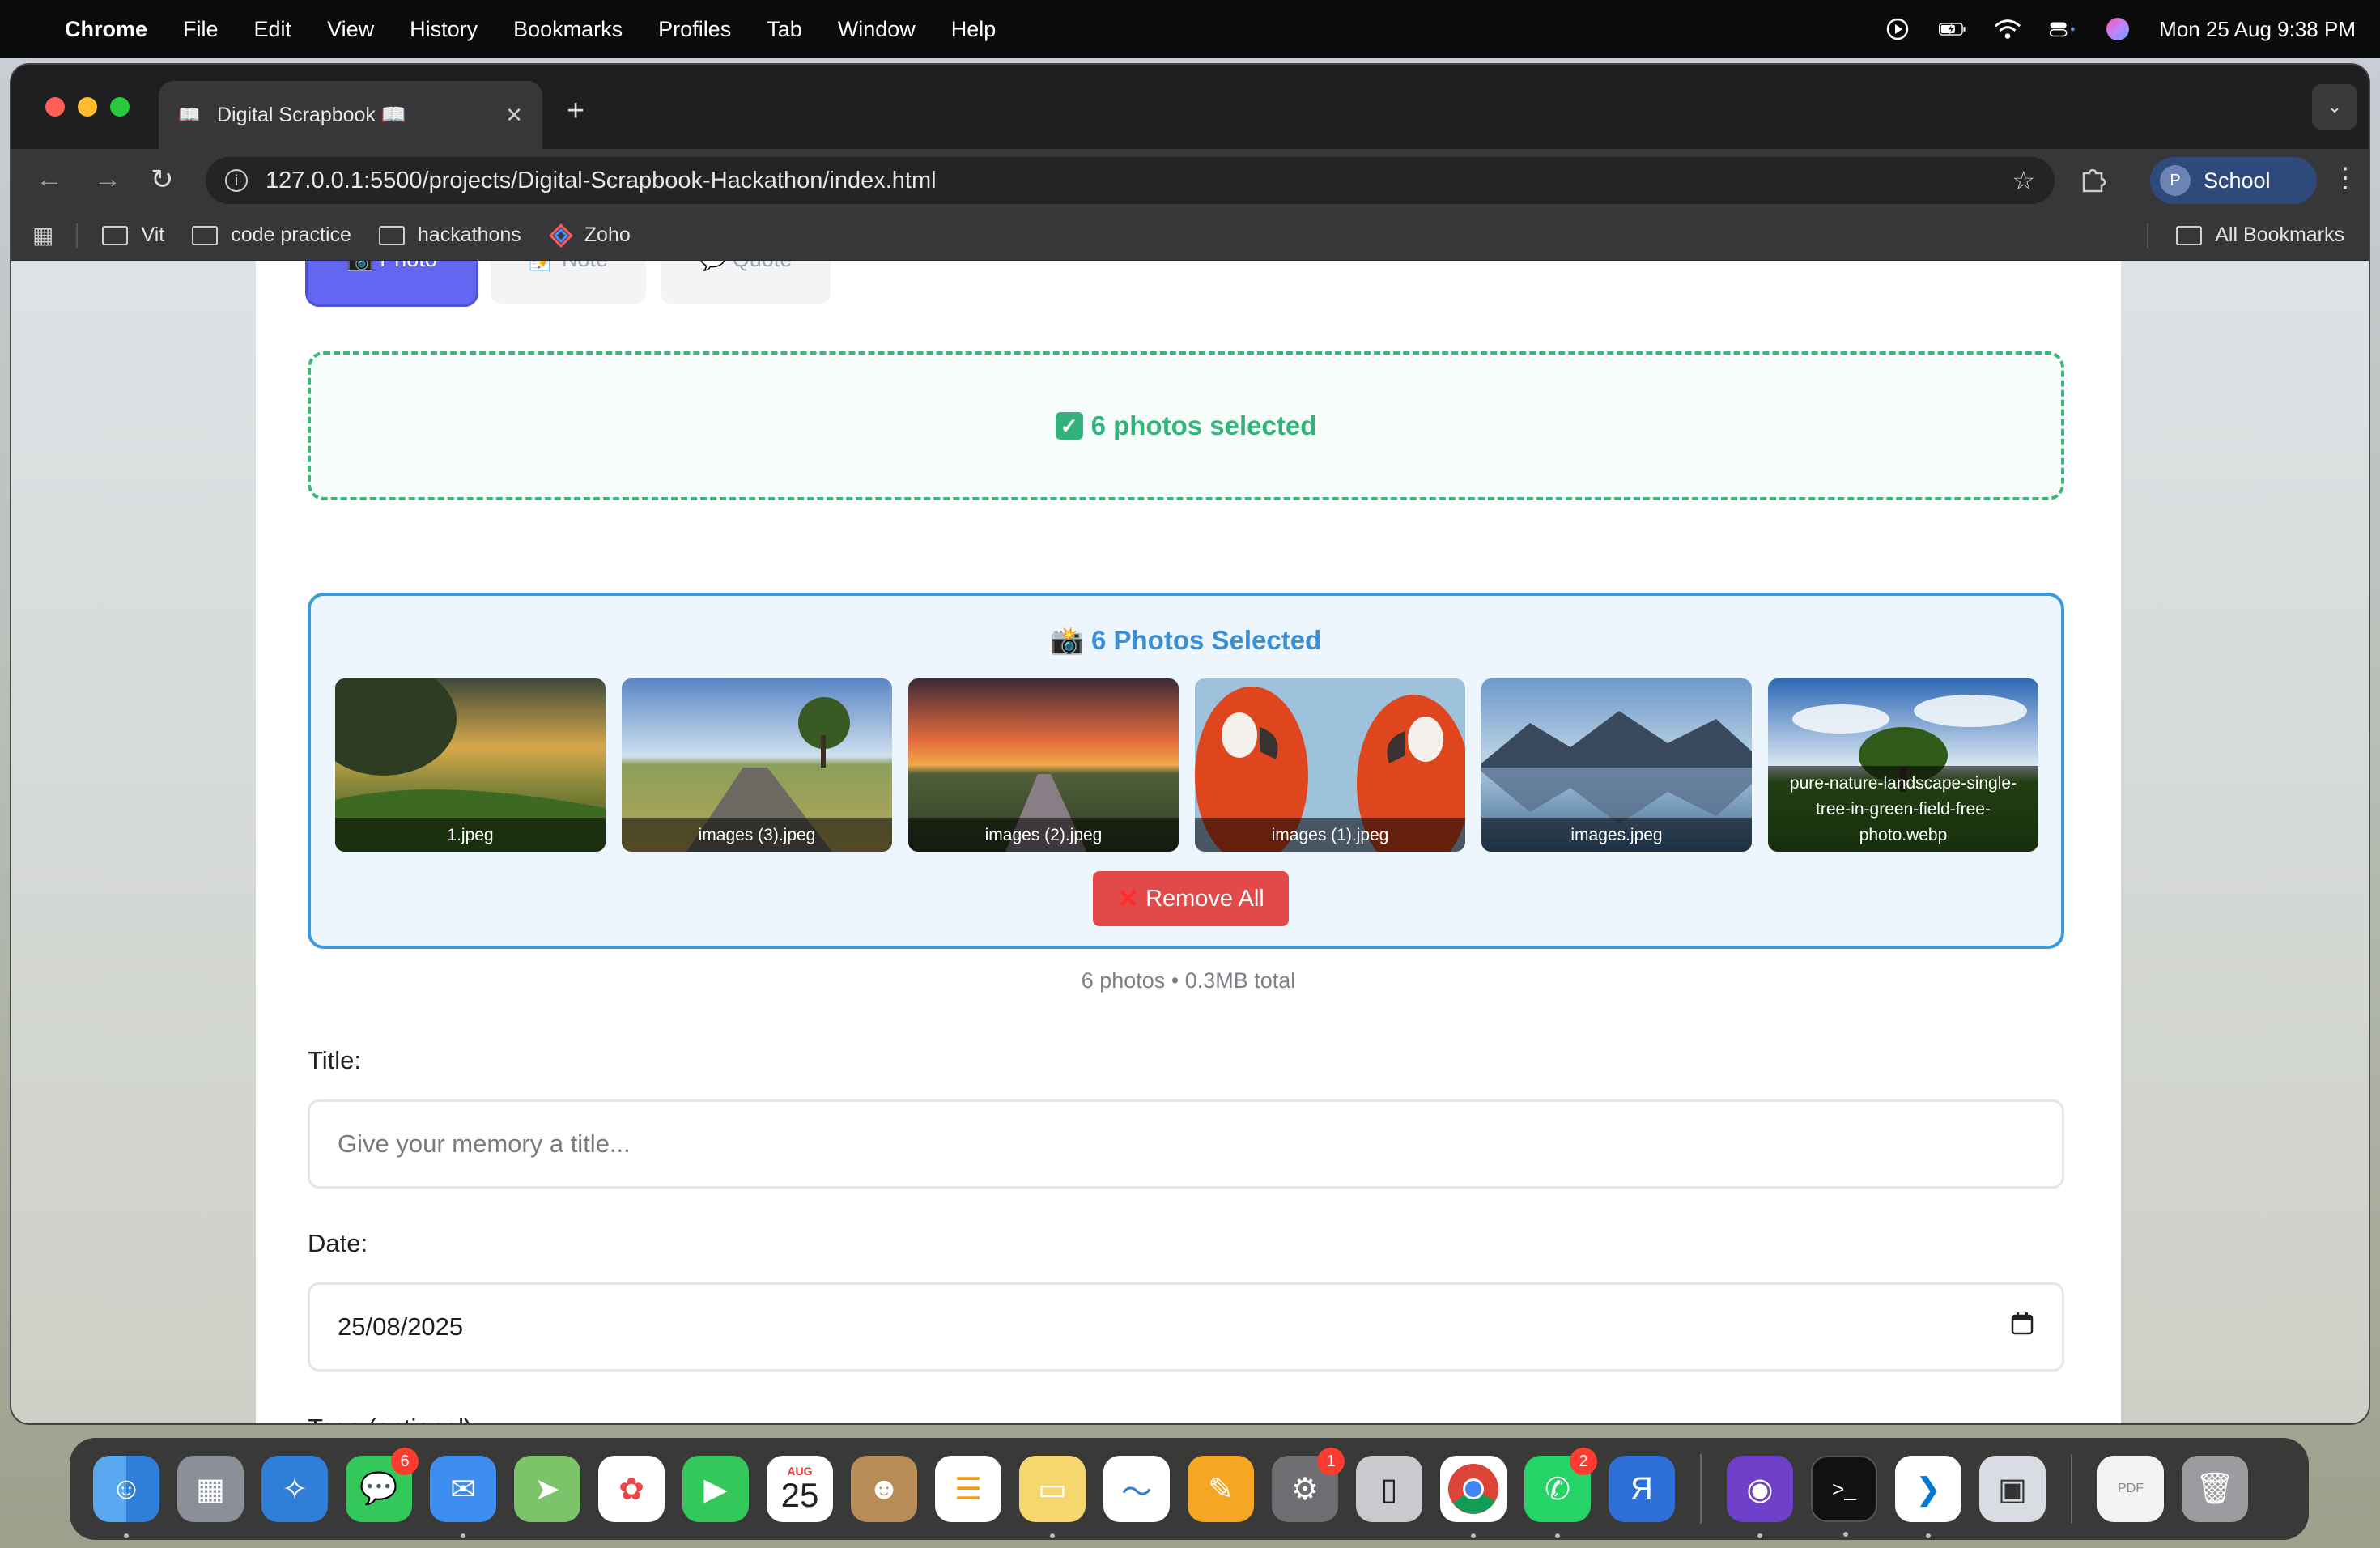 This screenshot has width=2380, height=1548. I want to click on preview-title: 📸 6 Photos Selected, so click(1186, 640).